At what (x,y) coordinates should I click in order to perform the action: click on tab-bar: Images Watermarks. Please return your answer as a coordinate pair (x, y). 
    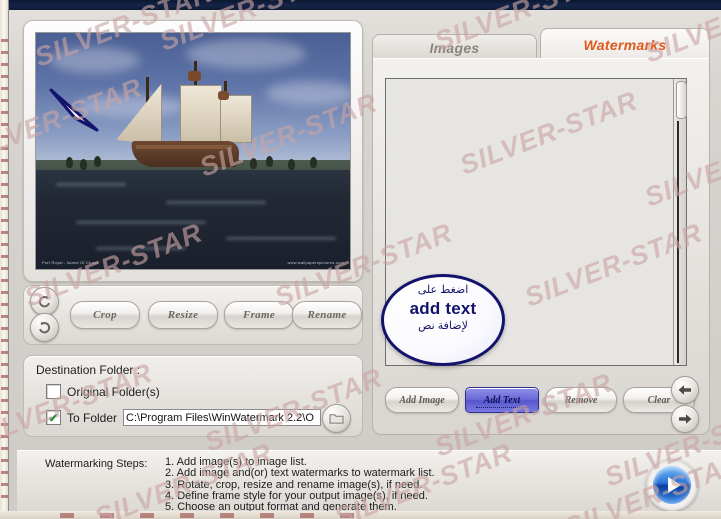
    Looking at the image, I should click on (541, 44).